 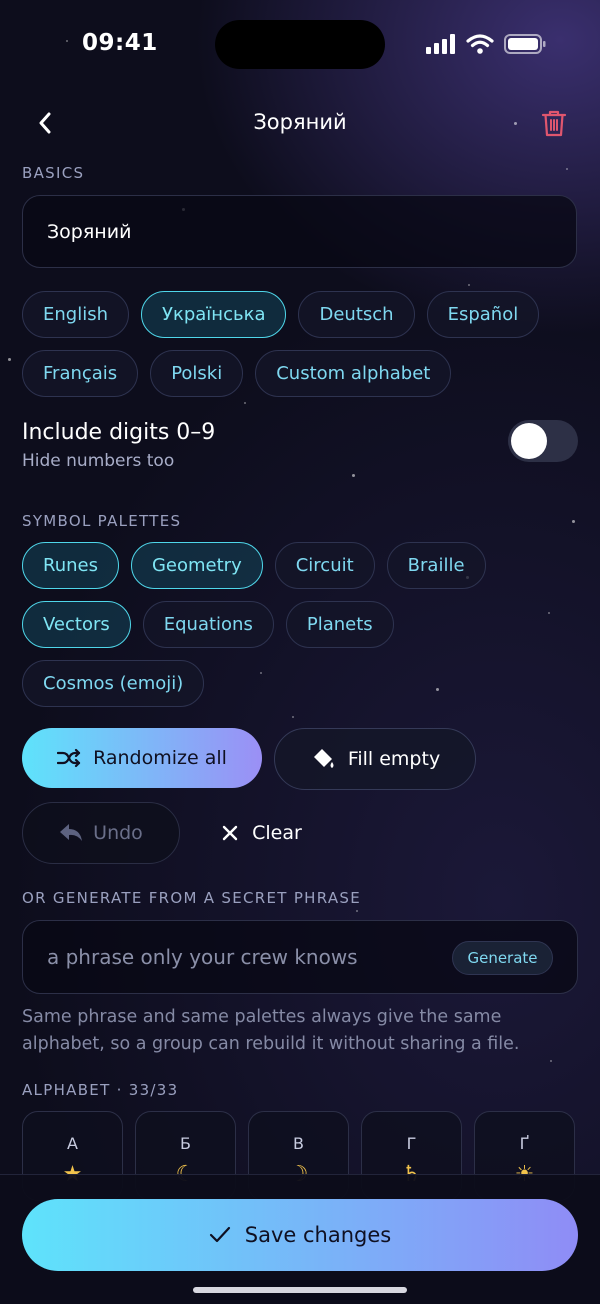 I want to click on include-digits-toggle, so click(x=543, y=441).